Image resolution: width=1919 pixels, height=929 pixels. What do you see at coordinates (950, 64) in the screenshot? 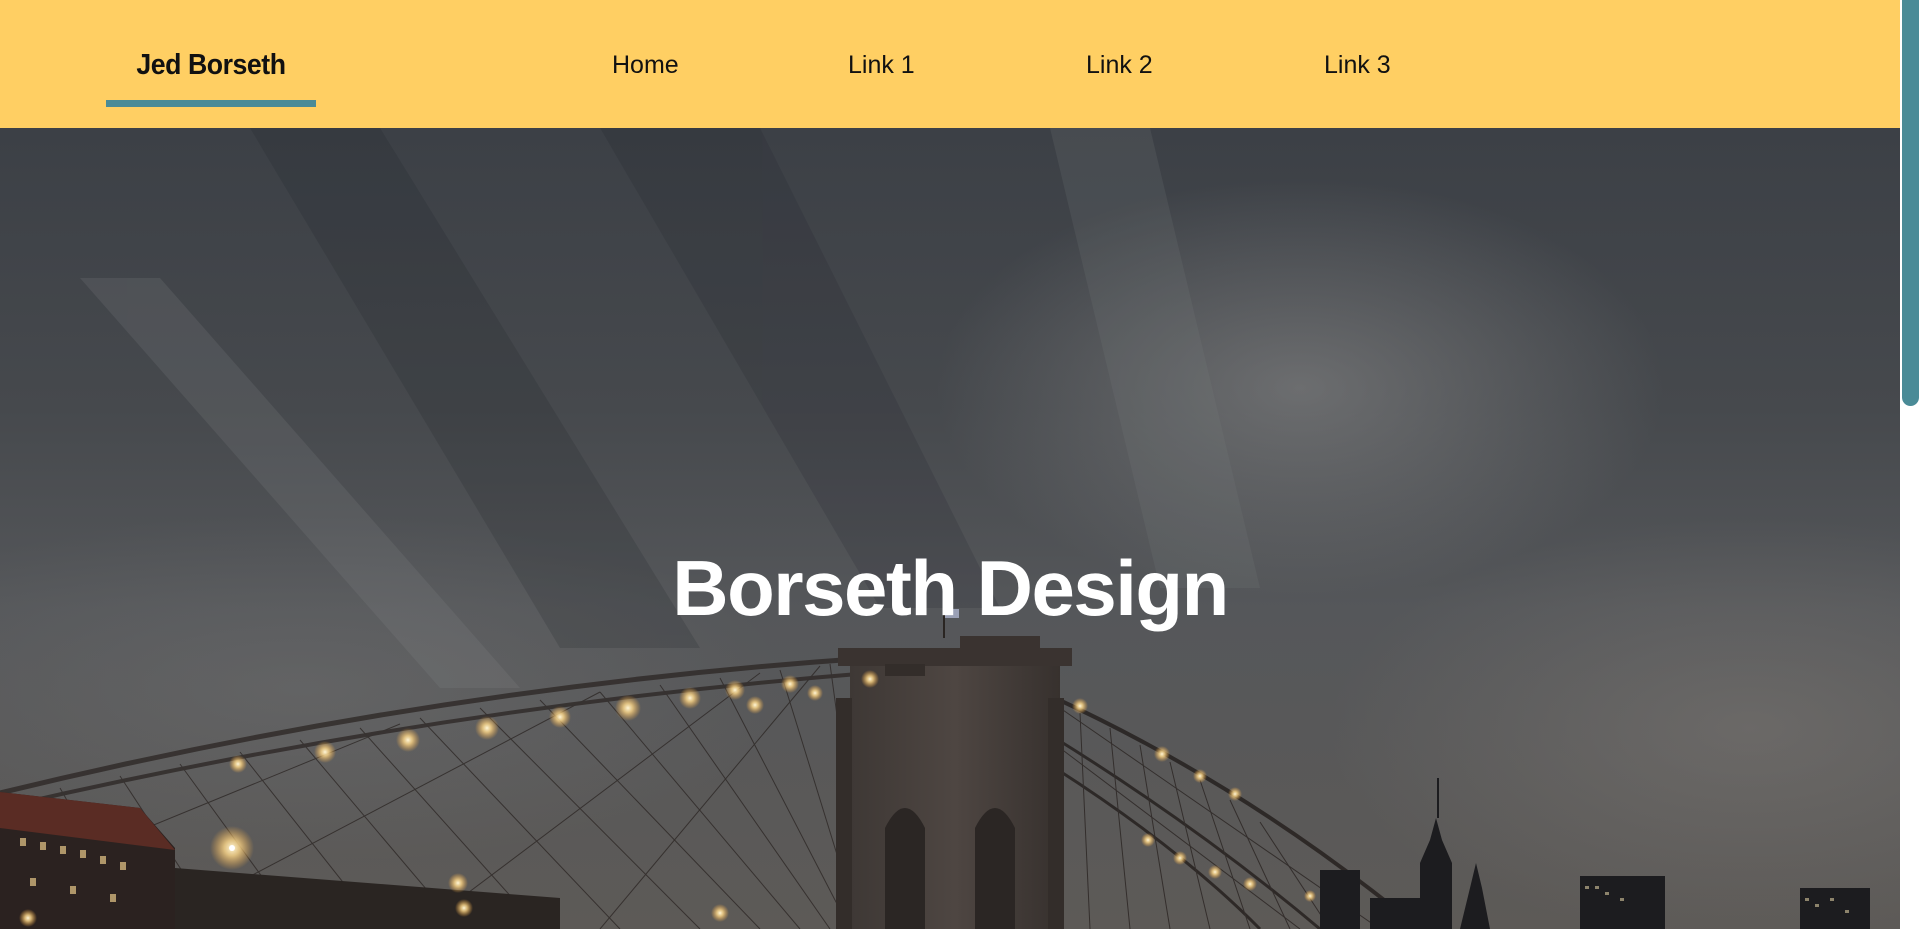
I see `navbar: Jed Borseth Home Link 1 Link 2 Link 3` at bounding box center [950, 64].